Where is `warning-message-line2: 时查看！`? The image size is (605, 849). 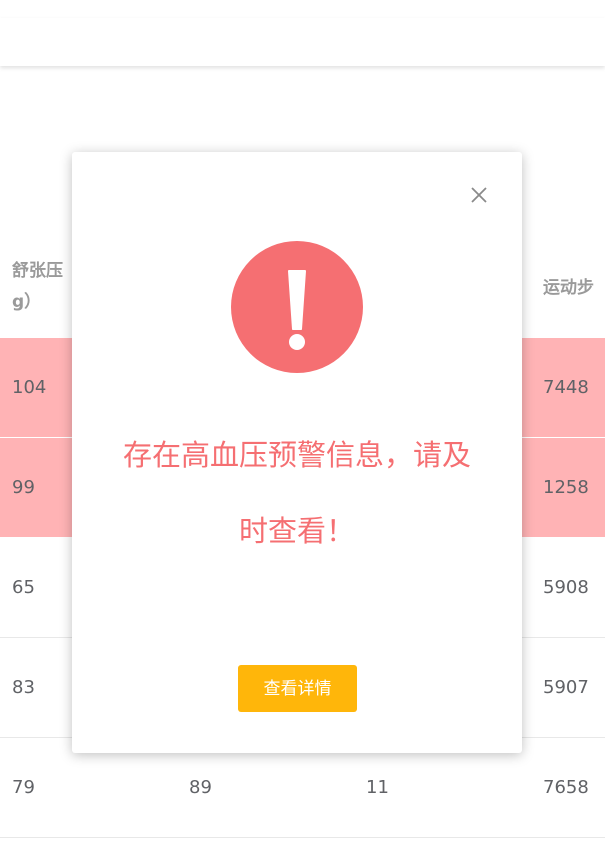
warning-message-line2: 时查看！ is located at coordinates (296, 531).